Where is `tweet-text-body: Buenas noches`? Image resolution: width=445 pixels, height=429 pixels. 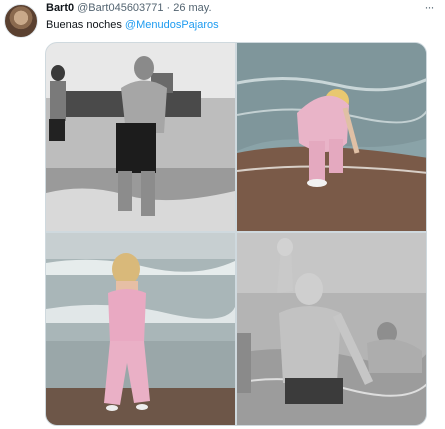 tweet-text-body: Buenas noches is located at coordinates (84, 25).